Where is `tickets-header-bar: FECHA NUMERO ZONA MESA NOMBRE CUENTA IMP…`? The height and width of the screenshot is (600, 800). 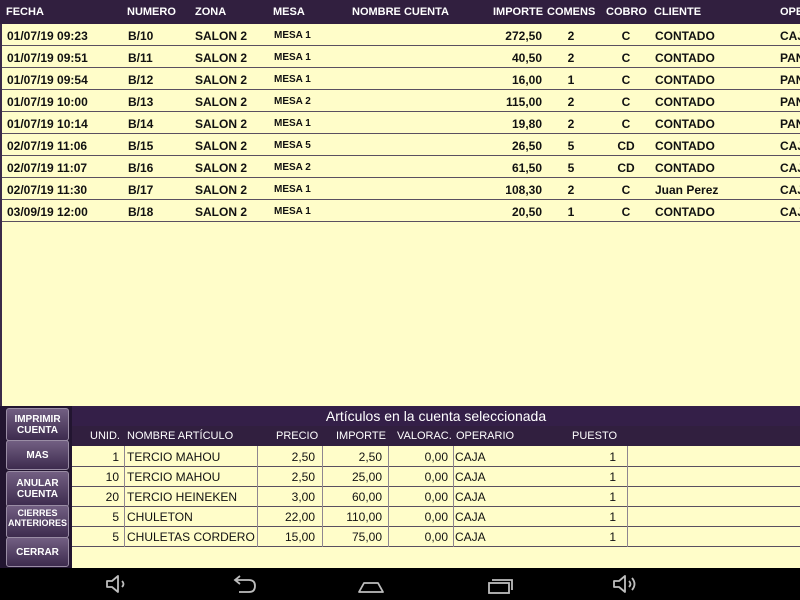
tickets-header-bar: FECHA NUMERO ZONA MESA NOMBRE CUENTA IMP… is located at coordinates (400, 12).